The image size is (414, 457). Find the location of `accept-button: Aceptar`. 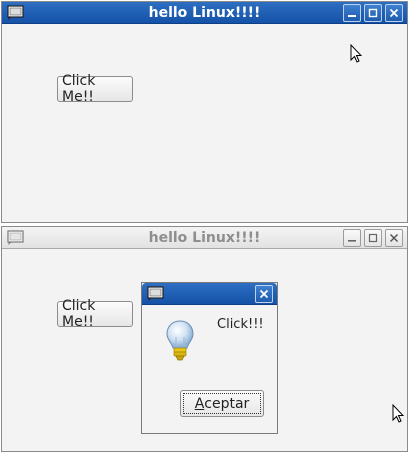

accept-button: Aceptar is located at coordinates (222, 403).